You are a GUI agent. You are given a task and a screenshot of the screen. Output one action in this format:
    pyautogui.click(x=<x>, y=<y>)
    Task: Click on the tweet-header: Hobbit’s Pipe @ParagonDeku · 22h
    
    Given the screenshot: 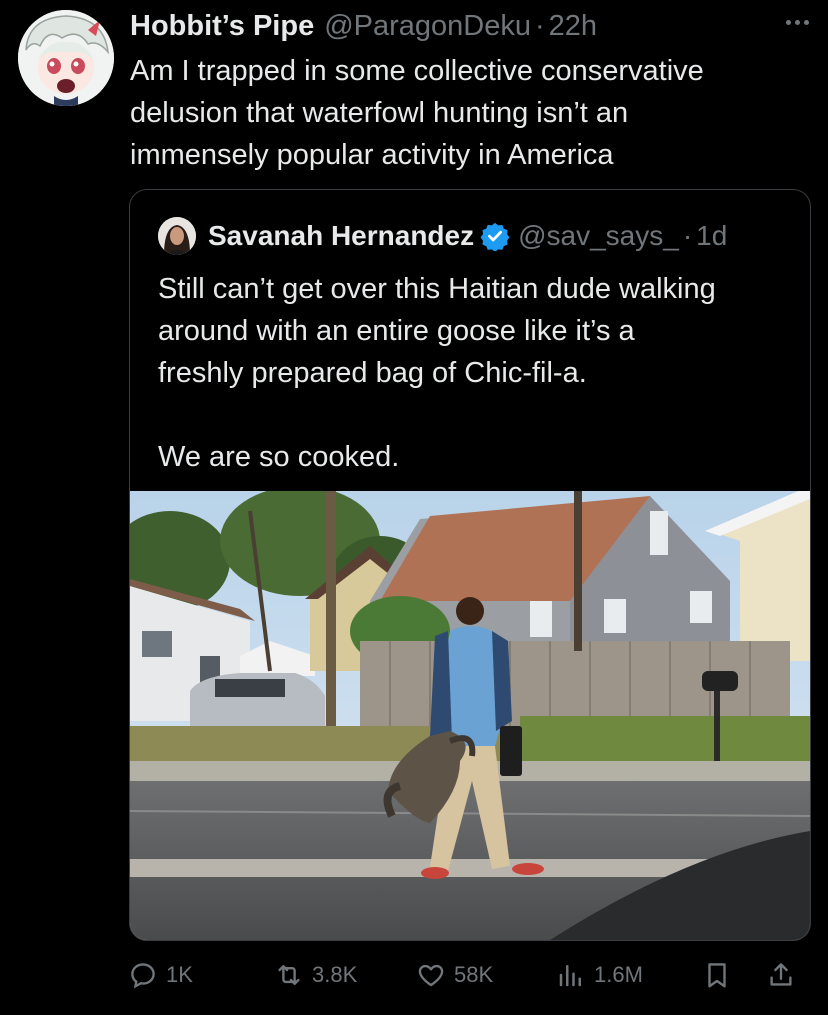 What is the action you would take?
    pyautogui.click(x=469, y=26)
    